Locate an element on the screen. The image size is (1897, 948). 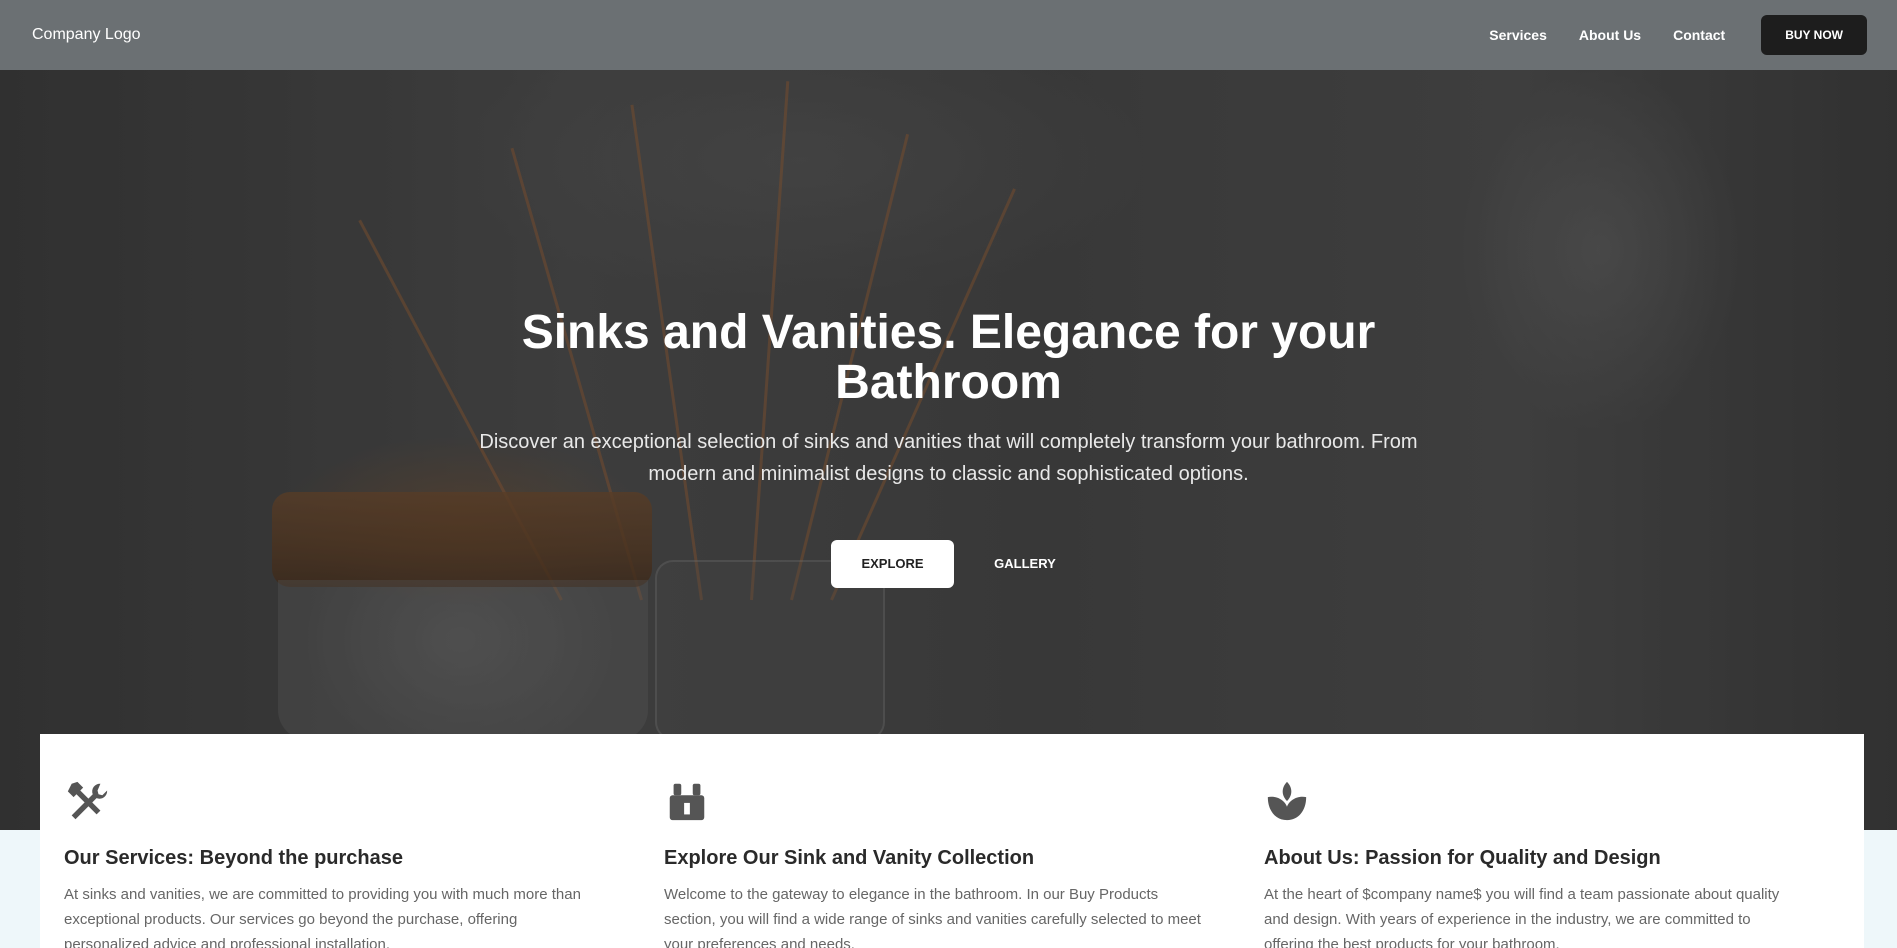
collection-card-title: Explore Our Sink and Vanity Collection is located at coordinates (849, 858).